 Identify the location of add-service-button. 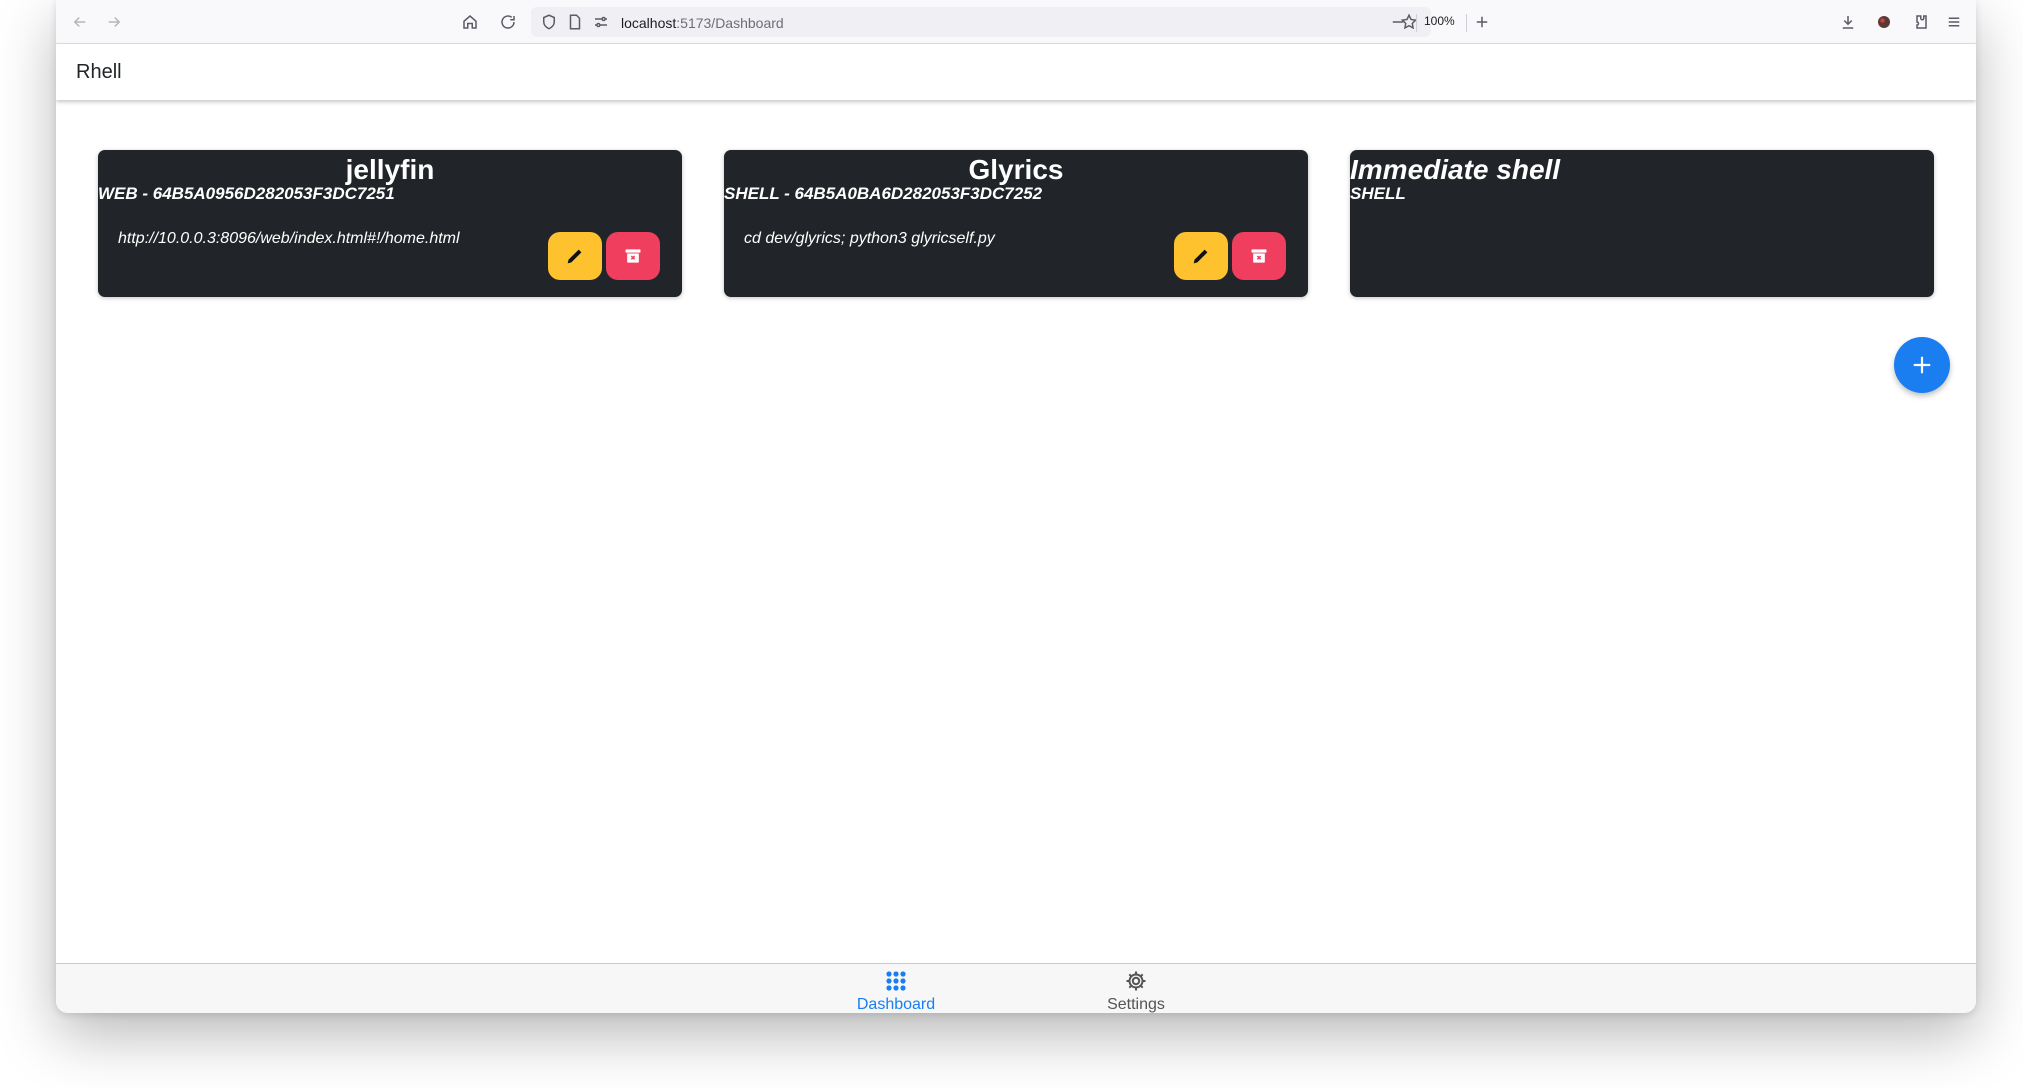
(1922, 365).